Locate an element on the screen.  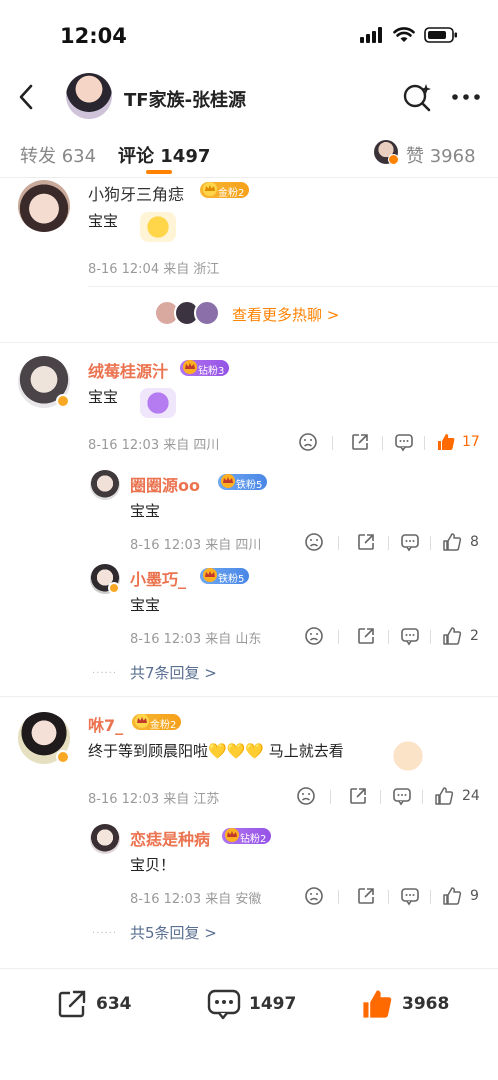
likes-avatar-badge is located at coordinates (393, 159).